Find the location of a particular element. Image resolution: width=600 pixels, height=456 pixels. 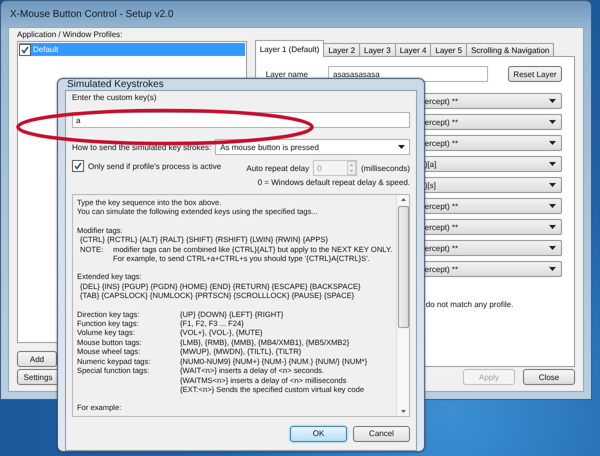

scroll-up-icon is located at coordinates (403, 199).